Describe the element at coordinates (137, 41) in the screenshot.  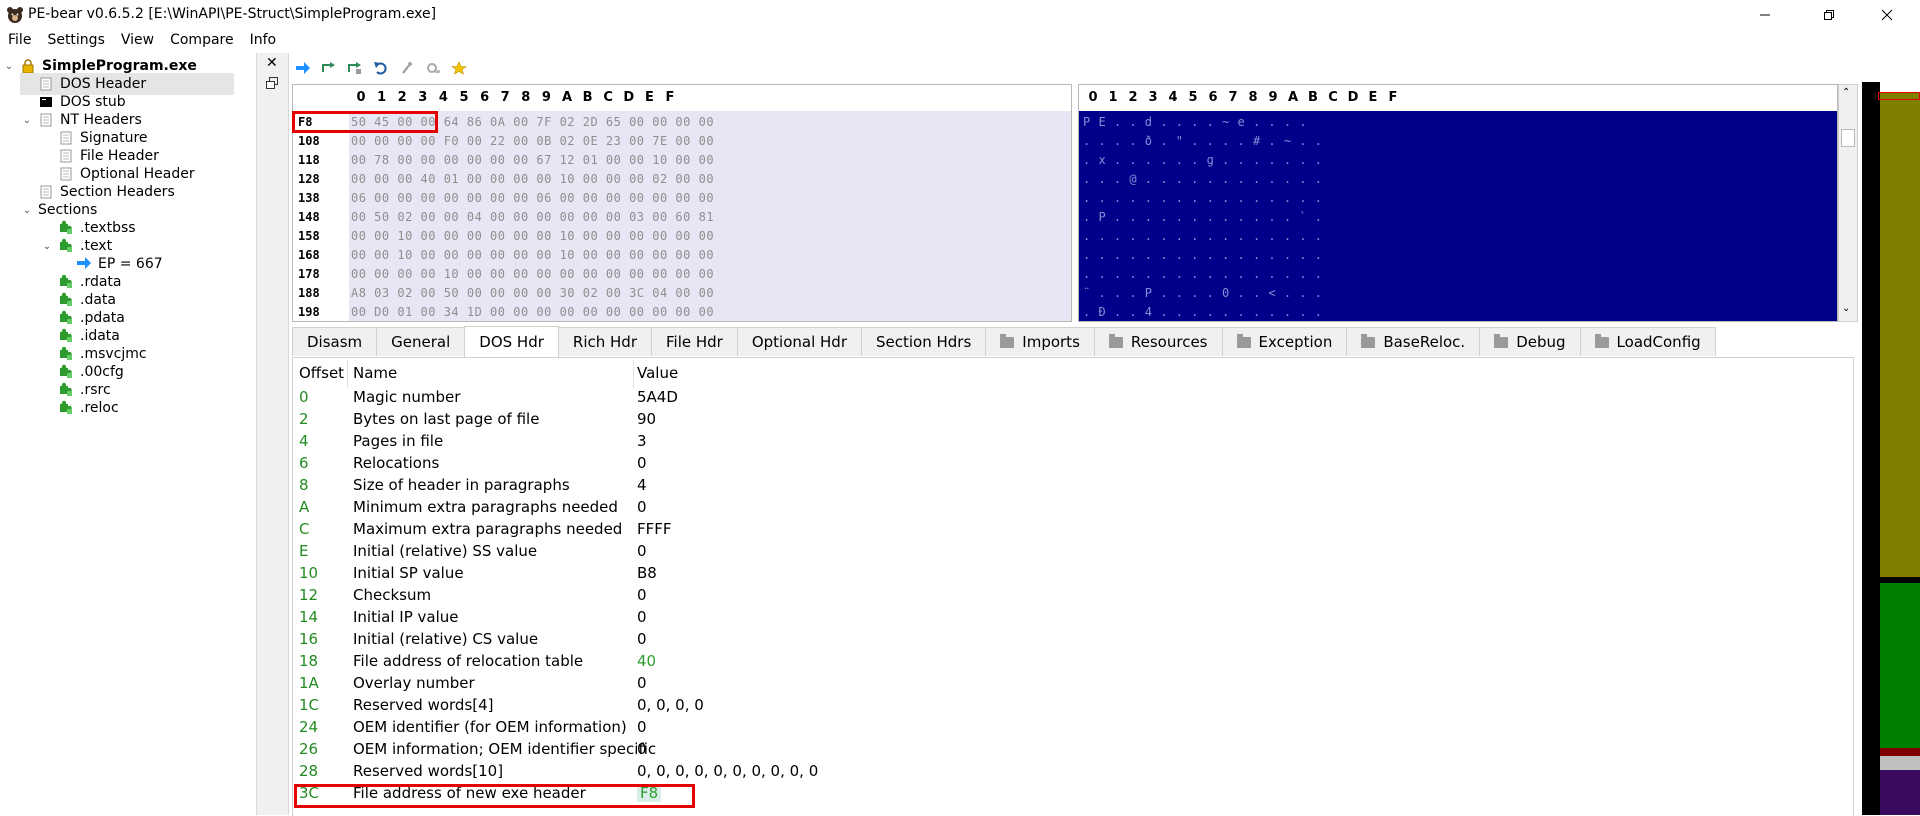
I see `menu-view: View` at that location.